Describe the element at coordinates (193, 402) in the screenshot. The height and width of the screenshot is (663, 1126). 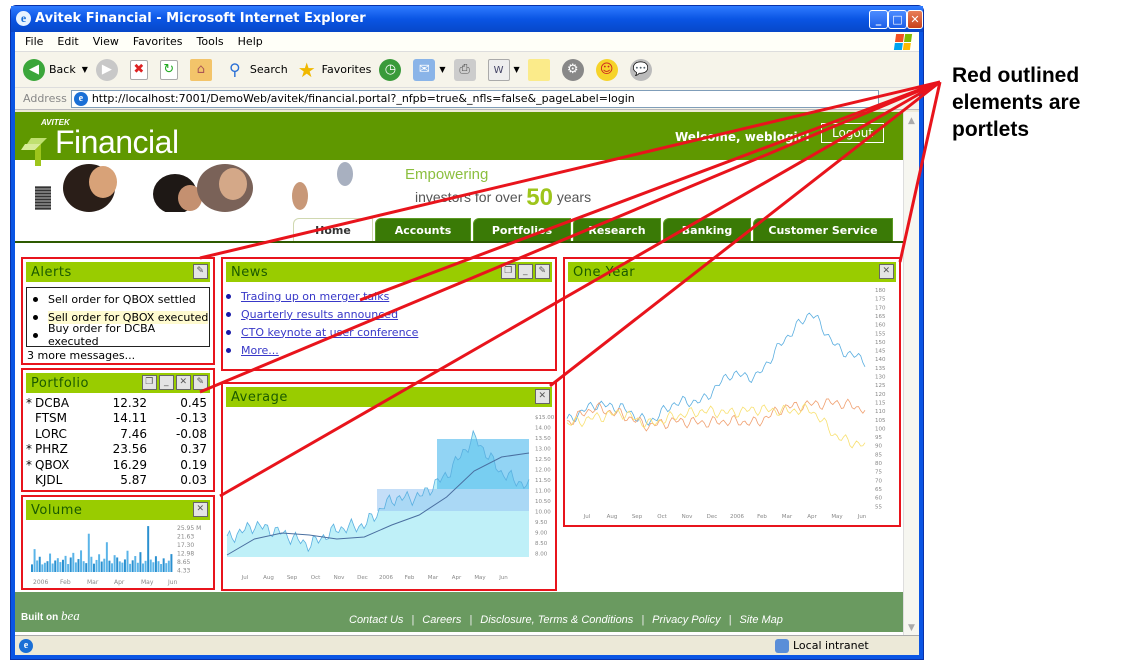
I see `portfolio-chg: 0.45` at that location.